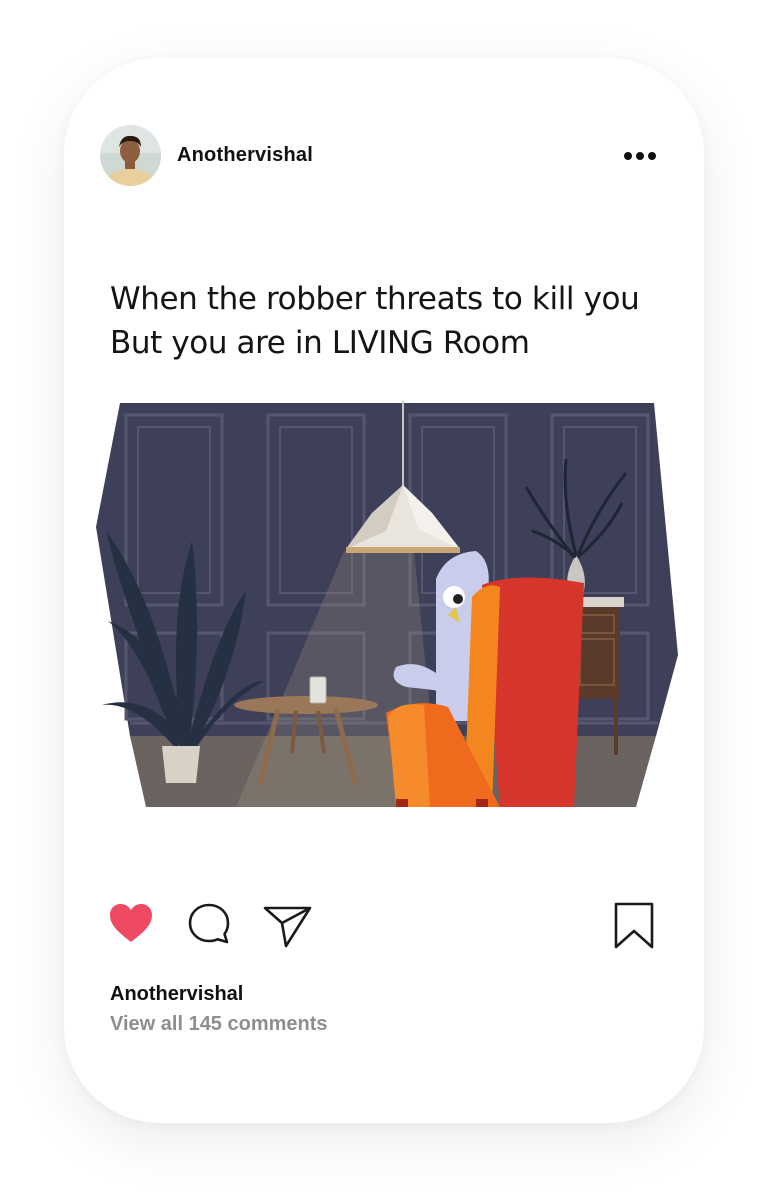 This screenshot has width=768, height=1193. I want to click on meme-caption-line-2: But you are in LIVING Room, so click(320, 343).